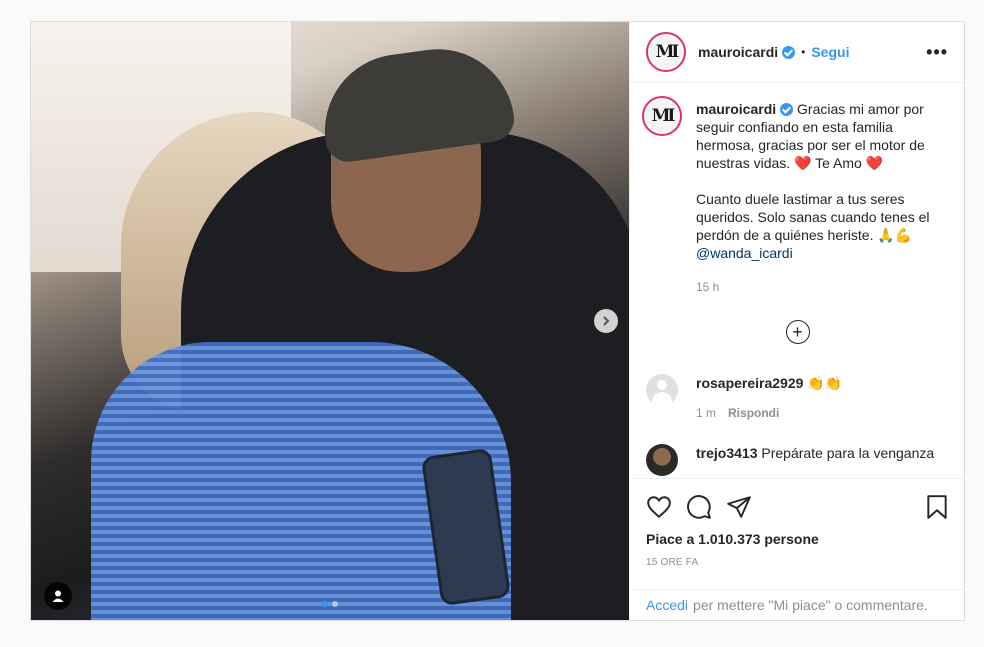 The height and width of the screenshot is (647, 984). I want to click on comment-text: Prepárate para la venganza, so click(848, 453).